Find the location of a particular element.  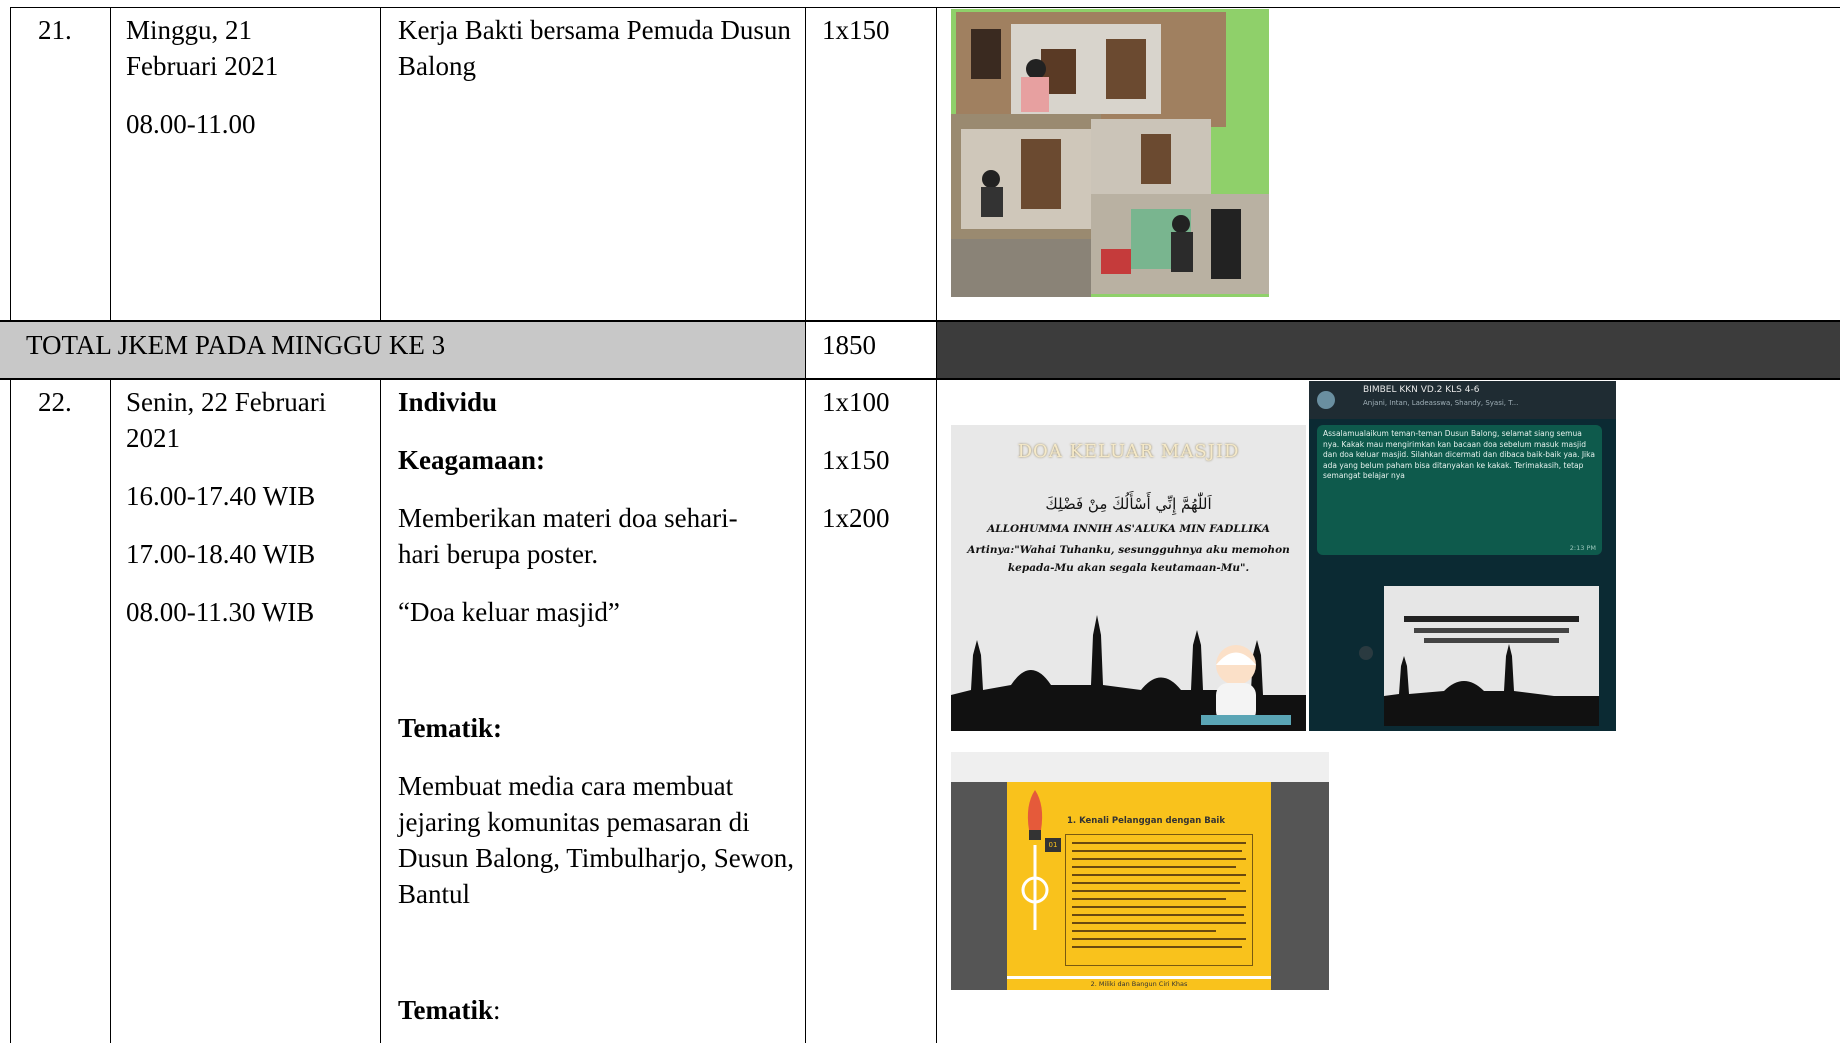

slide-heading: 1. Kenali Pelanggan dengan Baik is located at coordinates (1146, 821).